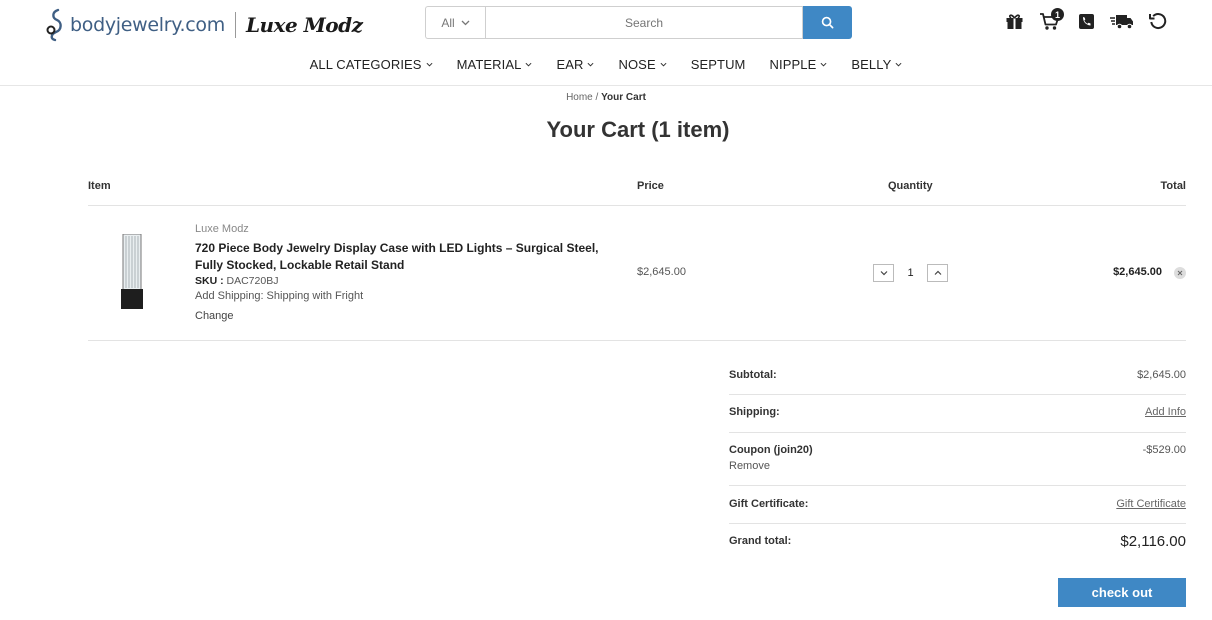  I want to click on nav-item-septum: SEPTUM, so click(718, 64).